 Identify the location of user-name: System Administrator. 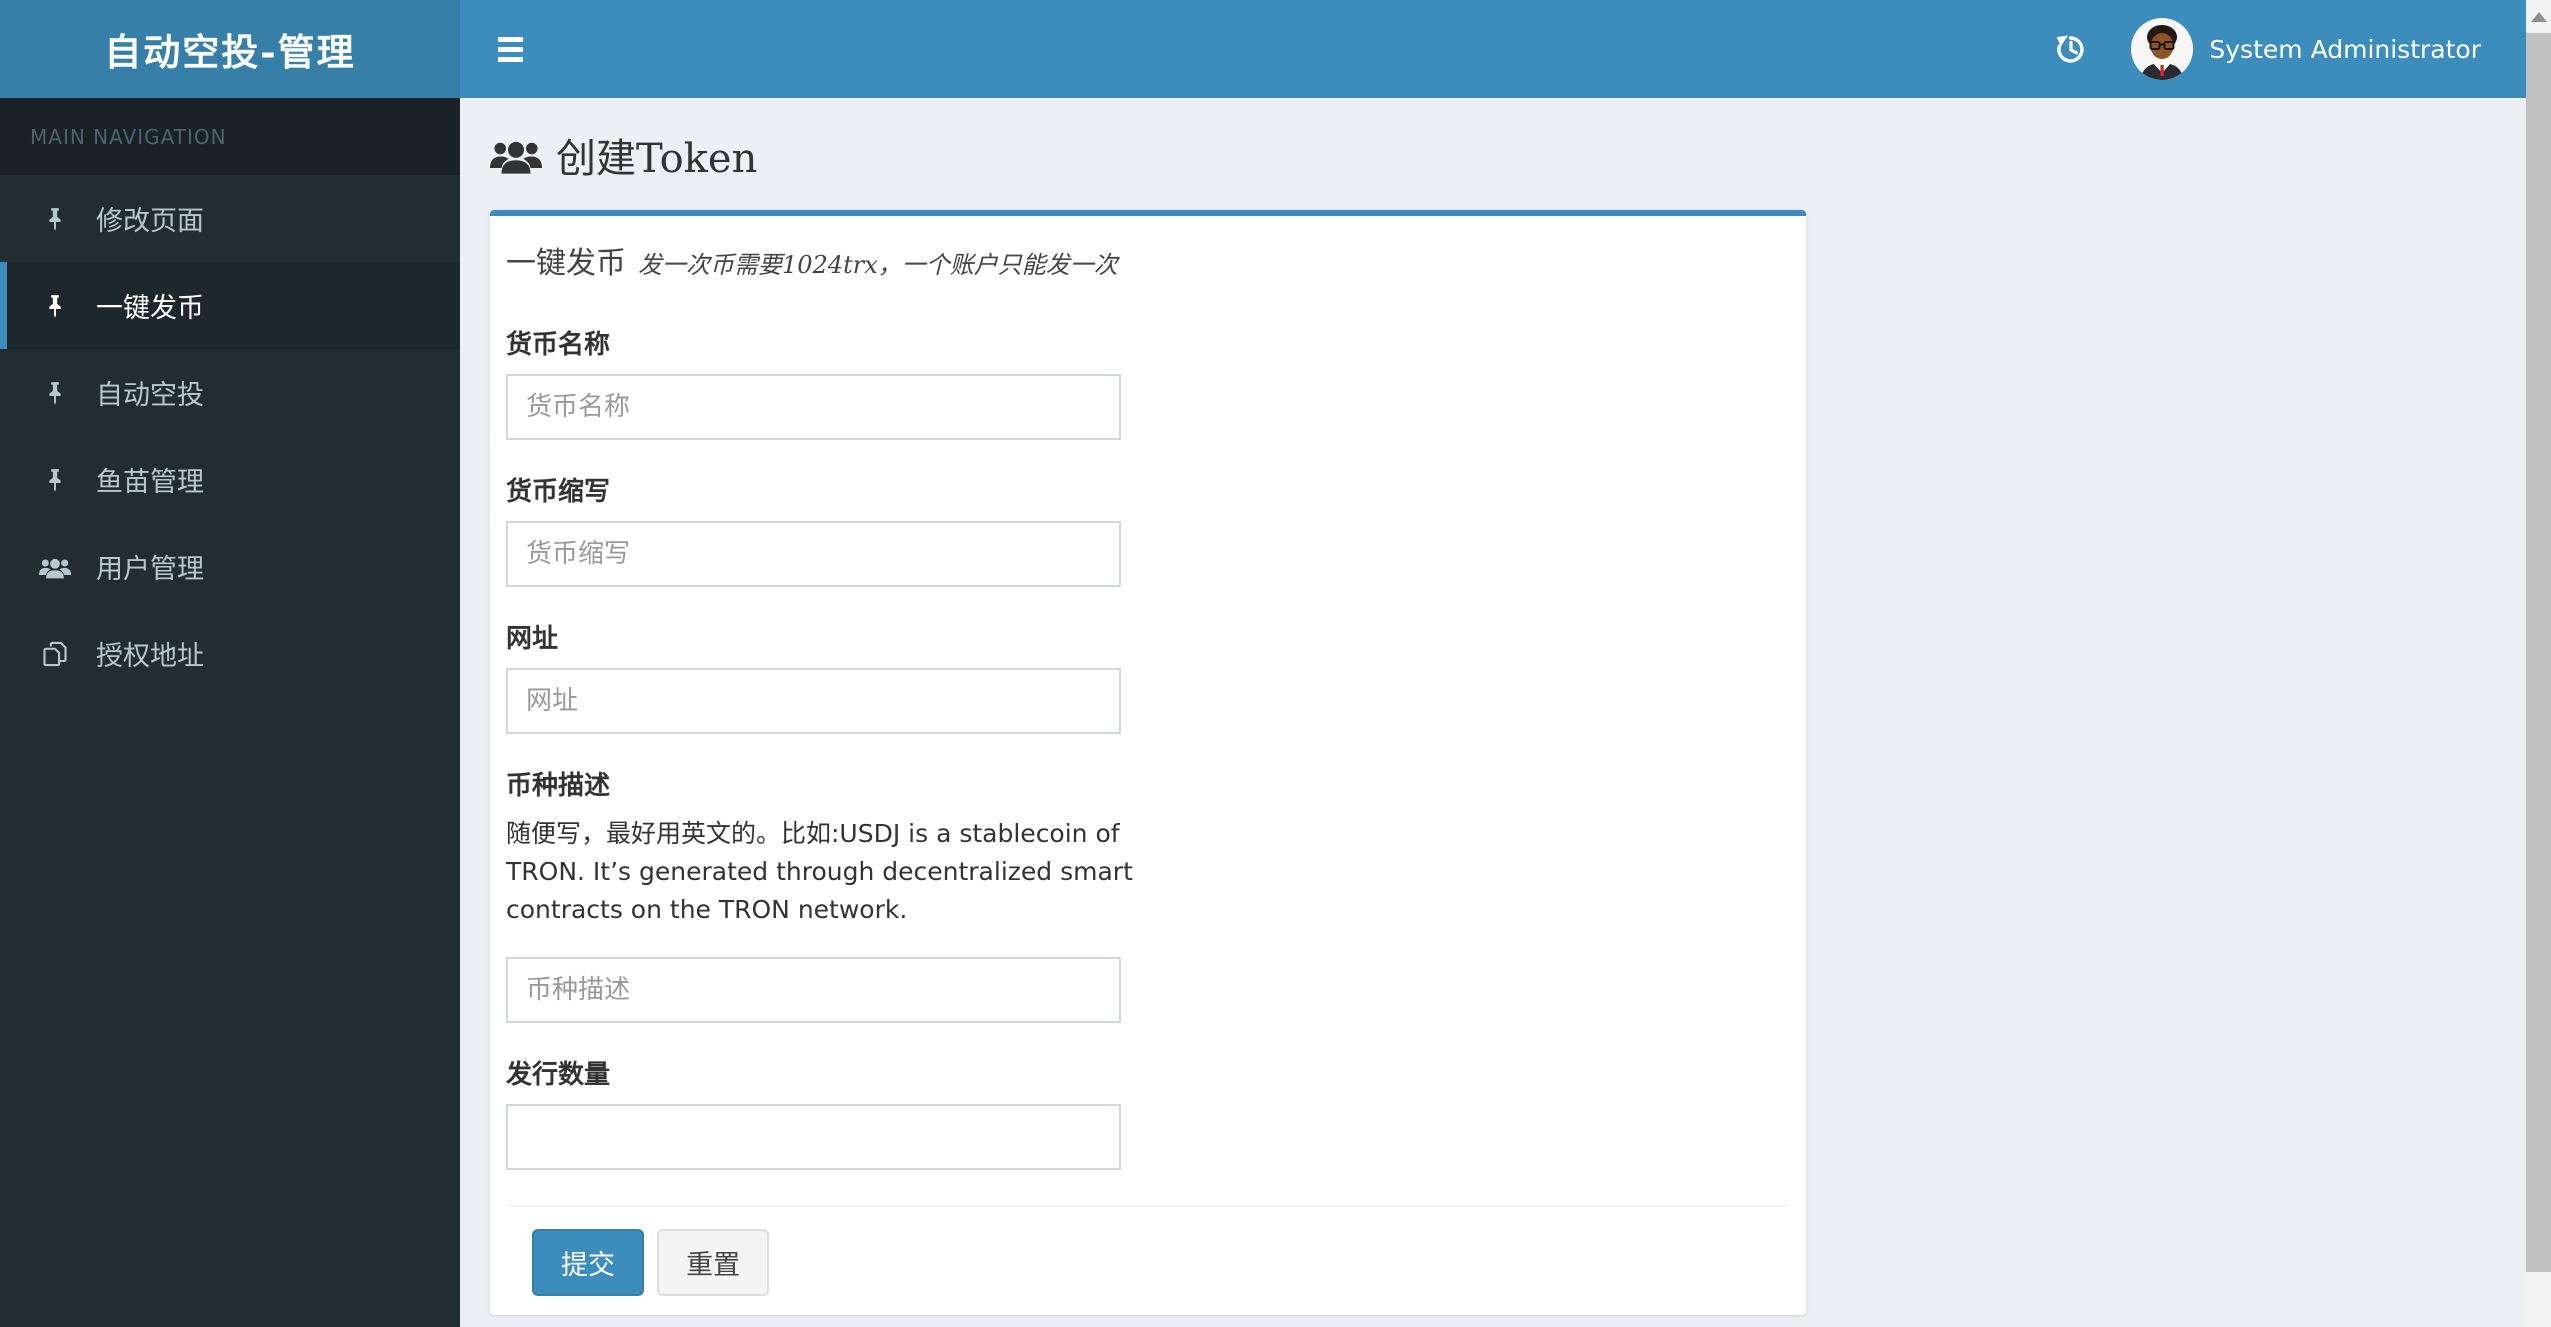
(2345, 49).